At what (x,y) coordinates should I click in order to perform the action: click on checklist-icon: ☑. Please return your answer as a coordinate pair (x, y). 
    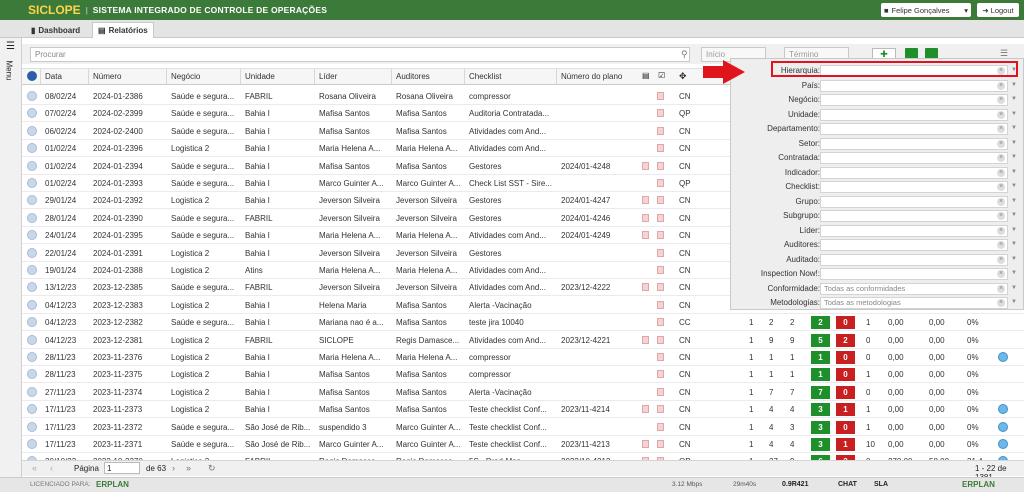
    Looking at the image, I should click on (661, 75).